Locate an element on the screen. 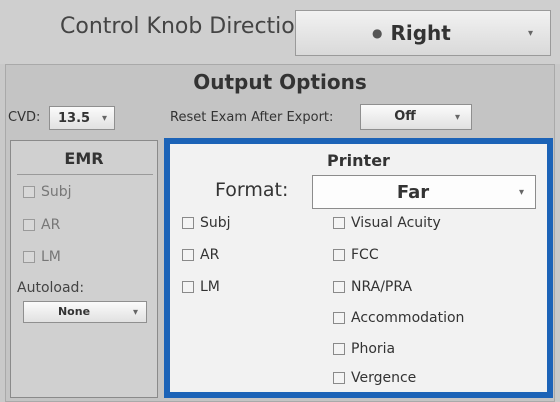  printer-checkbox-vergence: Vergence is located at coordinates (374, 378).